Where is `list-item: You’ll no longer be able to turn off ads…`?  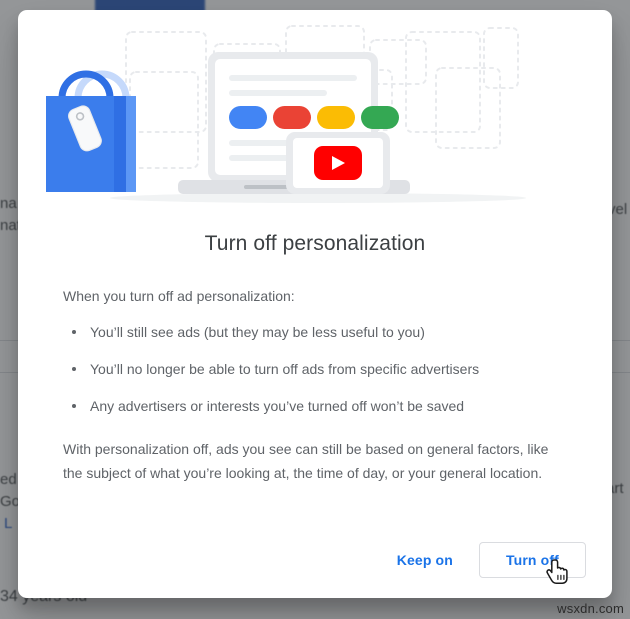 list-item: You’ll no longer be able to turn off ads… is located at coordinates (314, 369).